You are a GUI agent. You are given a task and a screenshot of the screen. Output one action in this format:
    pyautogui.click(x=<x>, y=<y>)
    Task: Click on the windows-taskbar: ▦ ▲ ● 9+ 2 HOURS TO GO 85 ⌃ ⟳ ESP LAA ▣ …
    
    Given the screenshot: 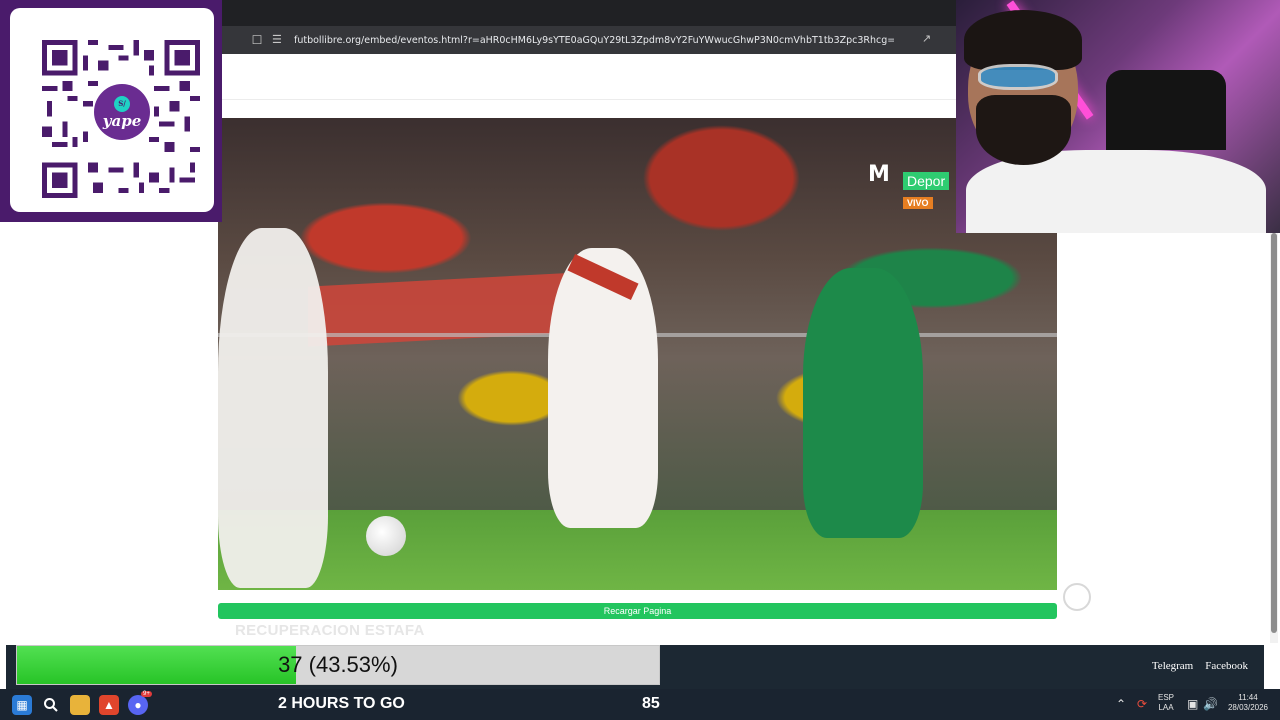 What is the action you would take?
    pyautogui.click(x=640, y=704)
    